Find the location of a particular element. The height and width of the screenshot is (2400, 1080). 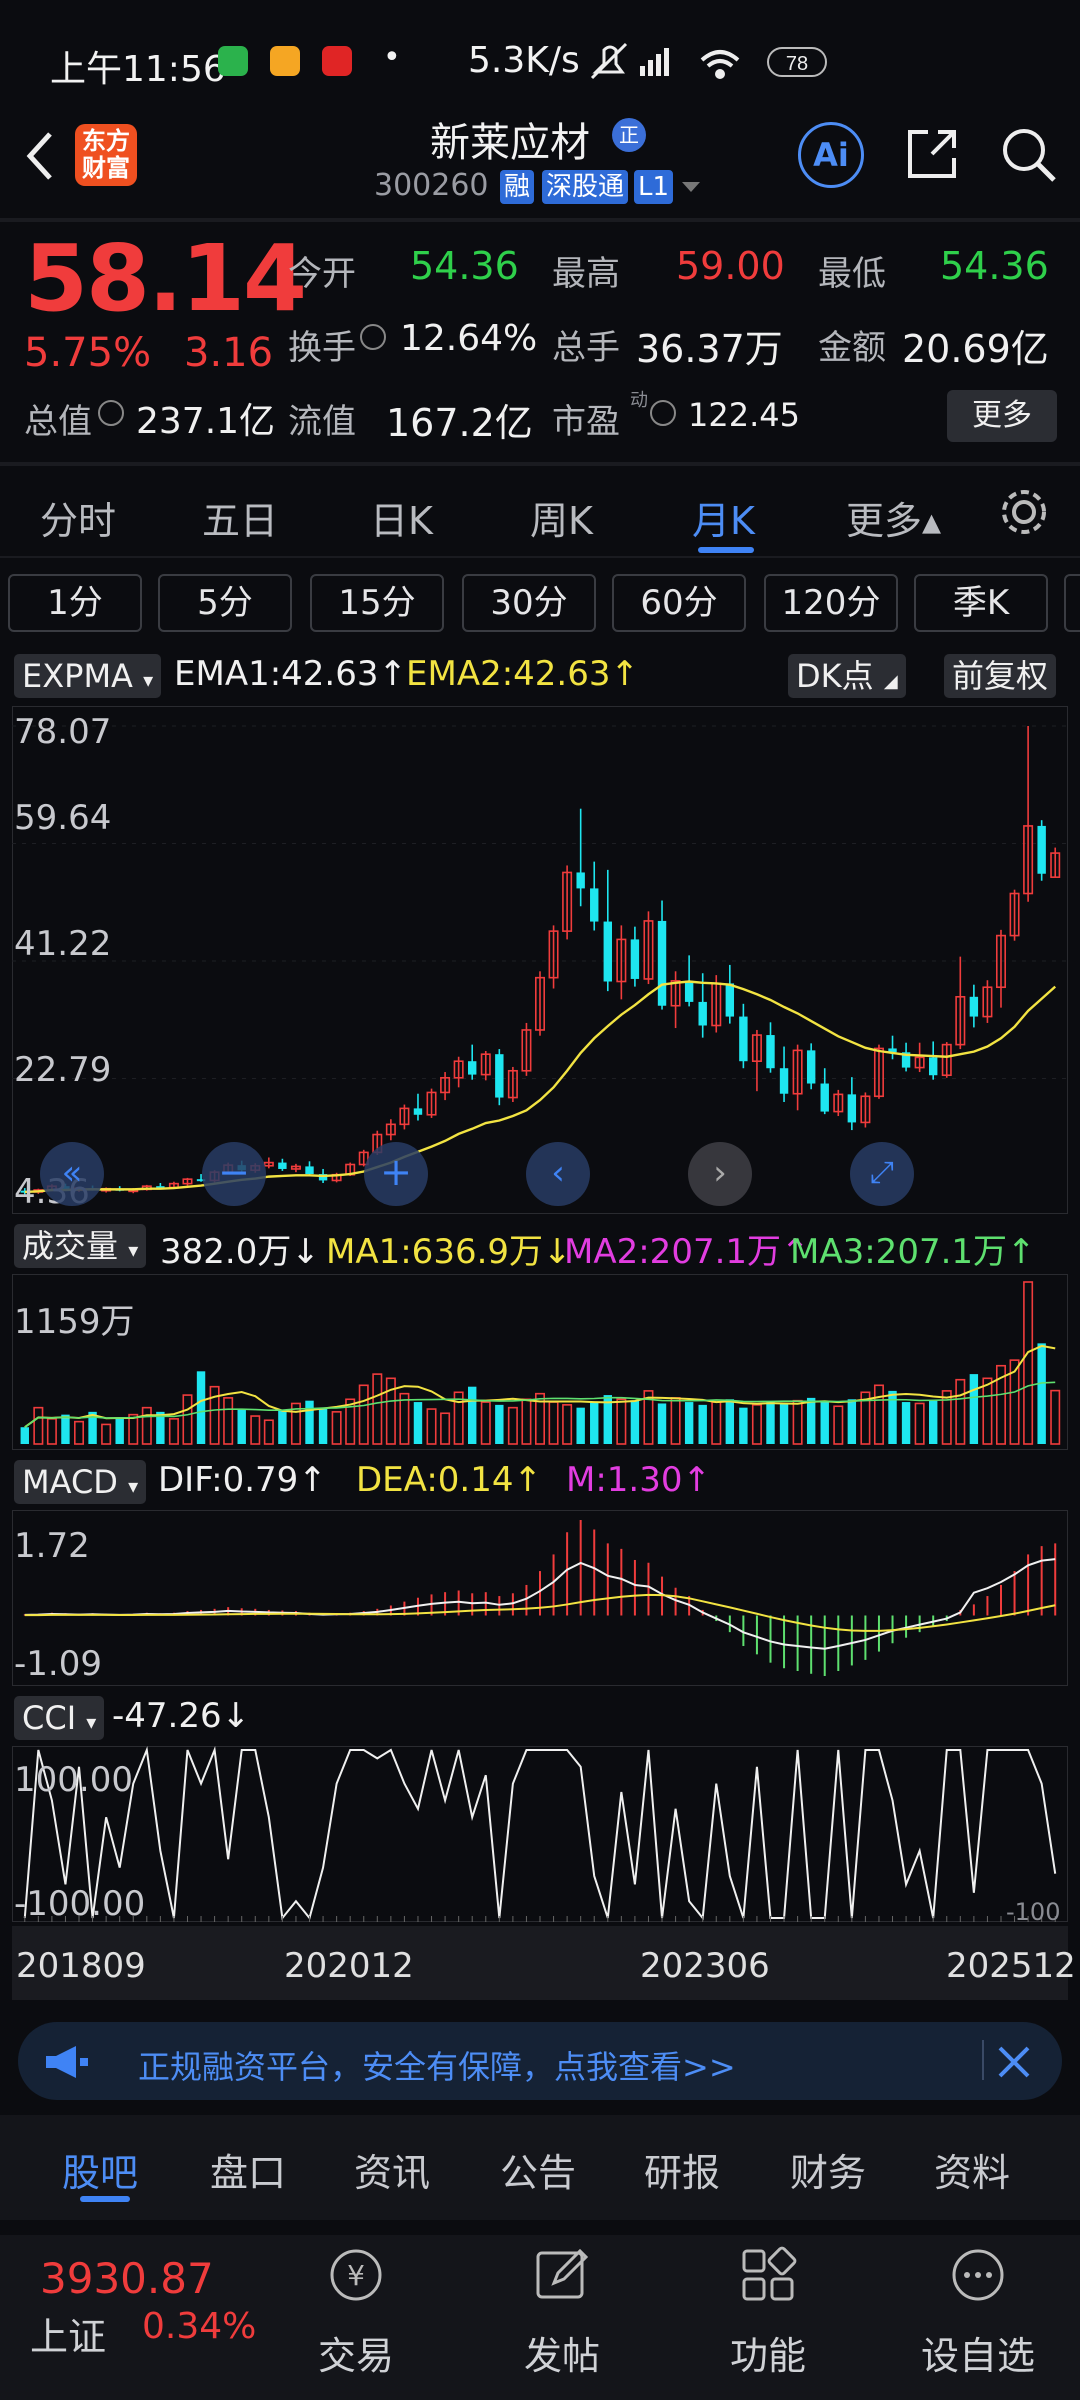

footer-add-watchlist: 设自选 is located at coordinates (978, 2352).